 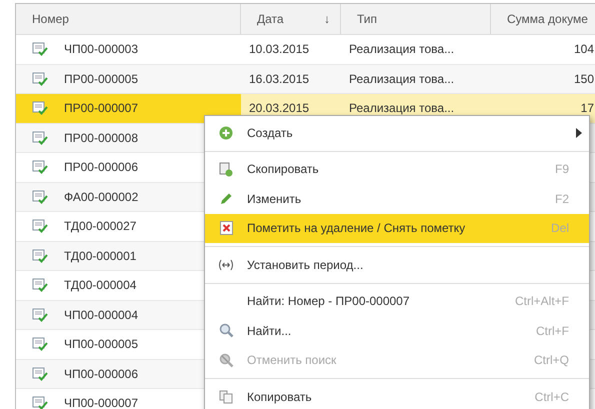 I want to click on shortcut-label: Ctrl+F, so click(x=552, y=331).